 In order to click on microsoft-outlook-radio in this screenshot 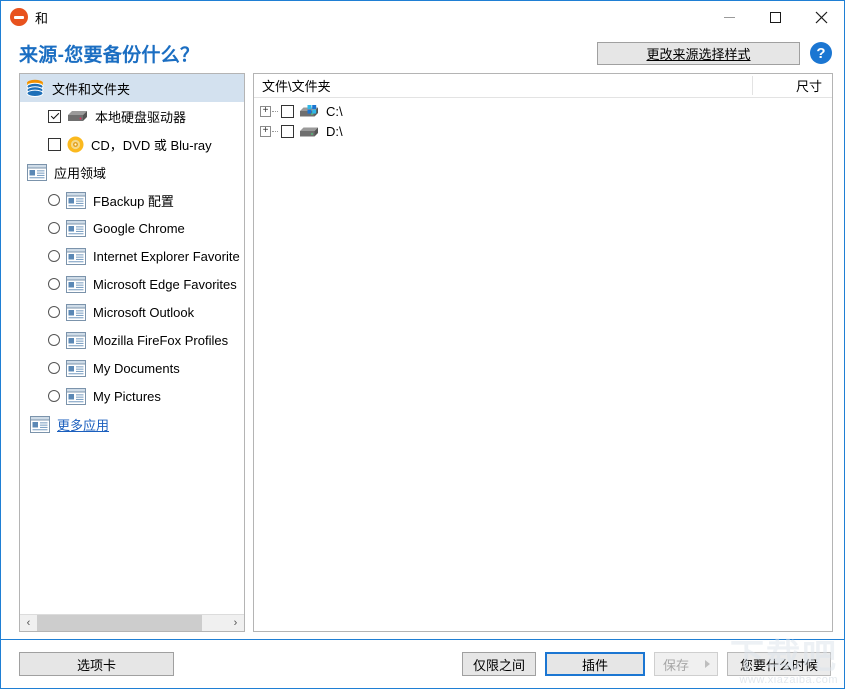, I will do `click(54, 312)`.